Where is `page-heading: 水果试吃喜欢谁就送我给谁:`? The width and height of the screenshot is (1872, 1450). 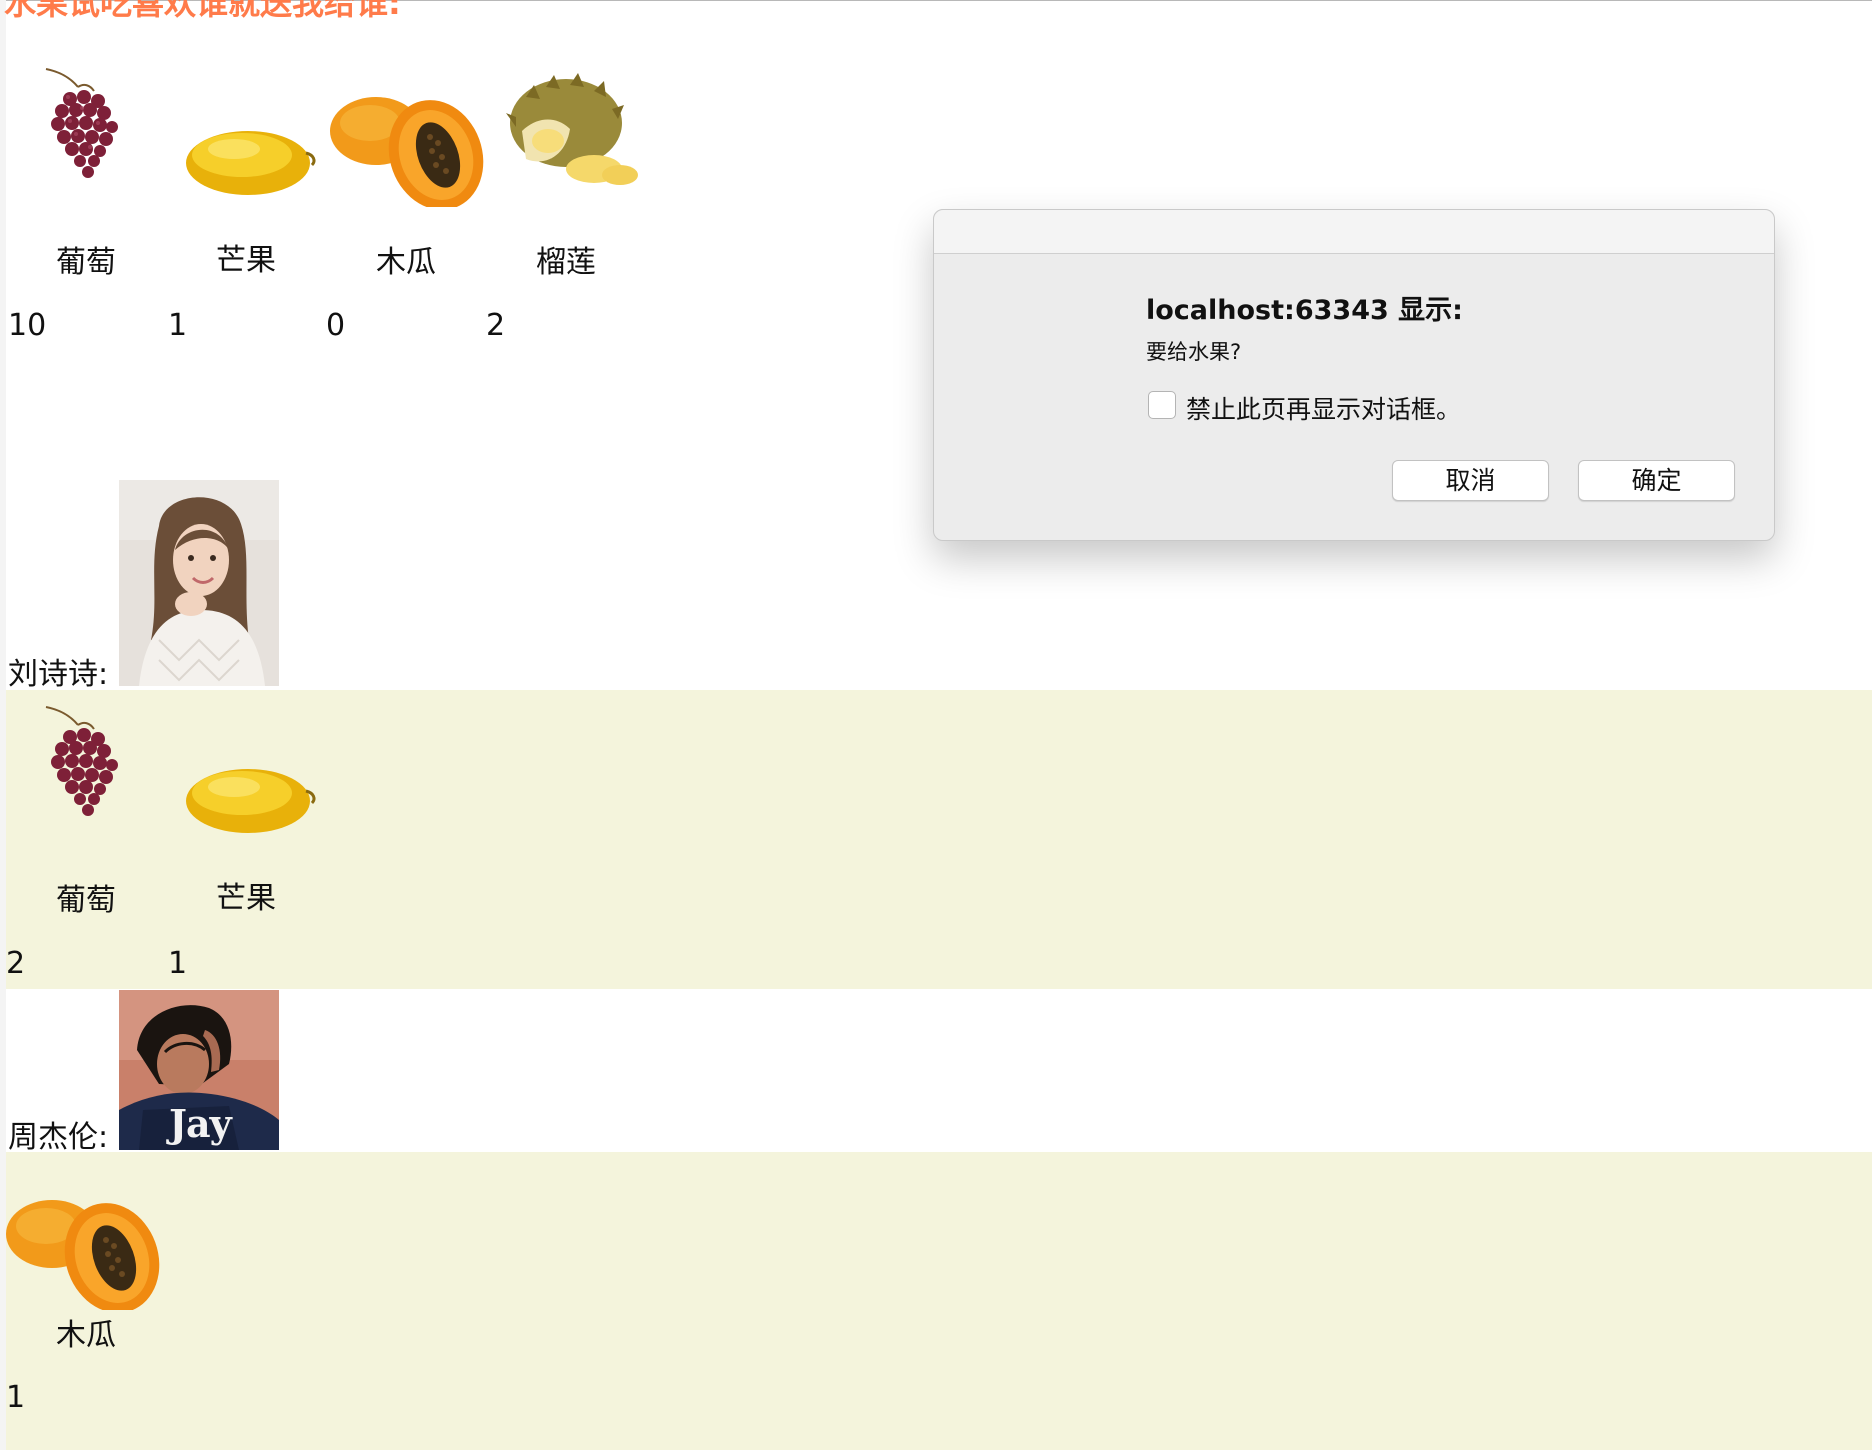 page-heading: 水果试吃喜欢谁就送我给谁: is located at coordinates (202, 11).